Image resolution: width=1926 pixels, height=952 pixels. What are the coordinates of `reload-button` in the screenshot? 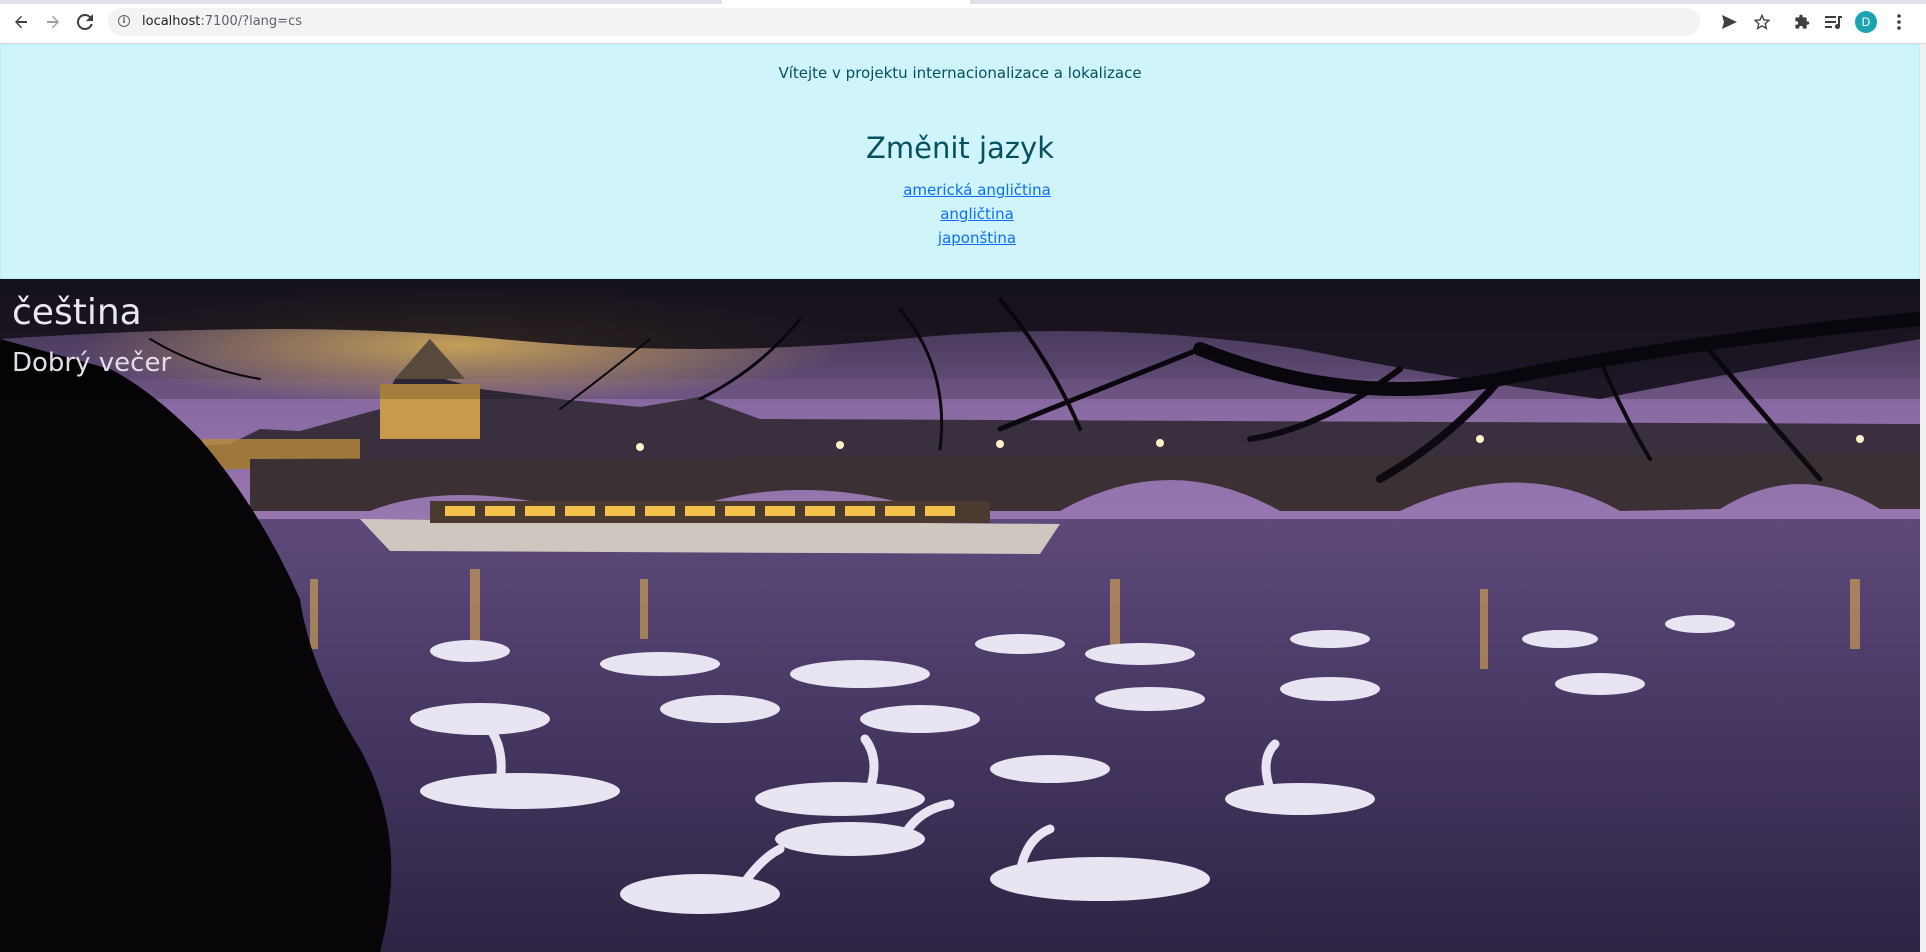 It's located at (85, 22).